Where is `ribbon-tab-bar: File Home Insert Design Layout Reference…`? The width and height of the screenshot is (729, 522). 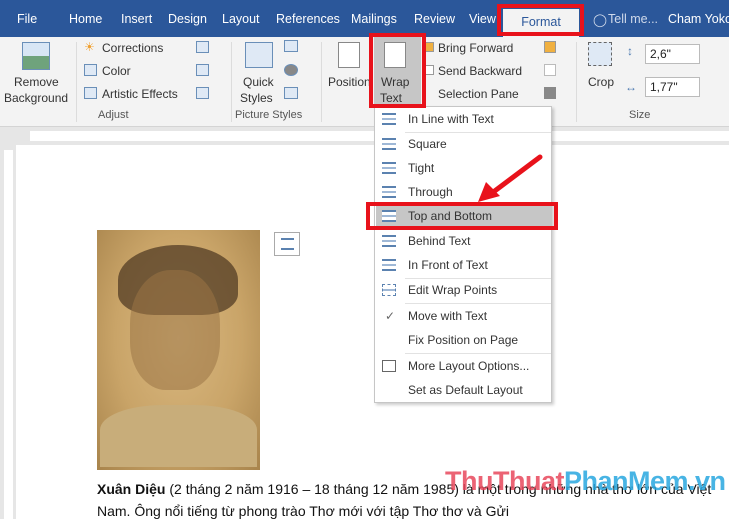 ribbon-tab-bar: File Home Insert Design Layout Reference… is located at coordinates (364, 18).